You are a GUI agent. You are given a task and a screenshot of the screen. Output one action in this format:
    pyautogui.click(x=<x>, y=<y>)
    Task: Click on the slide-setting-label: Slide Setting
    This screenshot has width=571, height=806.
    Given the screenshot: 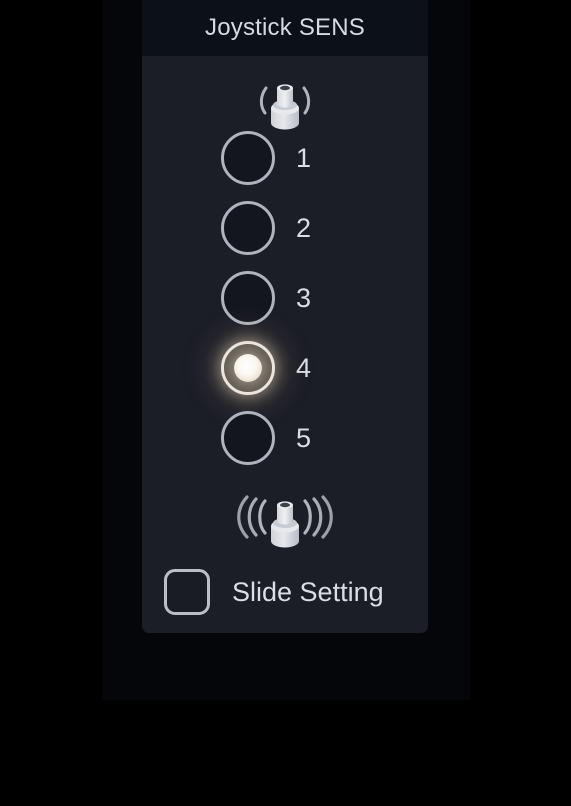 What is the action you would take?
    pyautogui.click(x=308, y=591)
    